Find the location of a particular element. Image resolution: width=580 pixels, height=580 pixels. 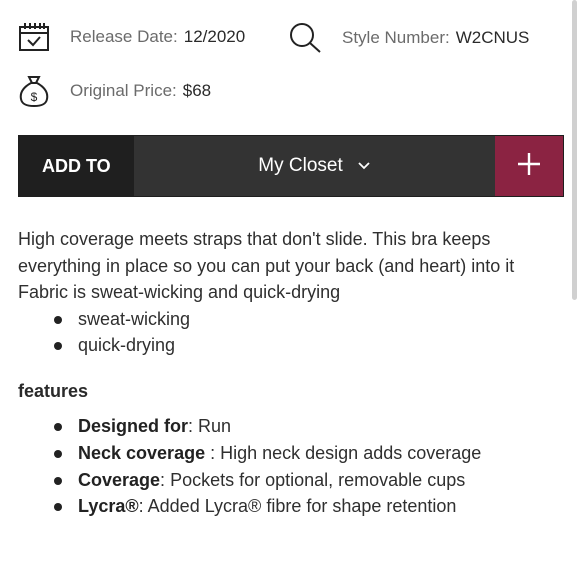

feature-term: Neck coverage is located at coordinates (142, 452).